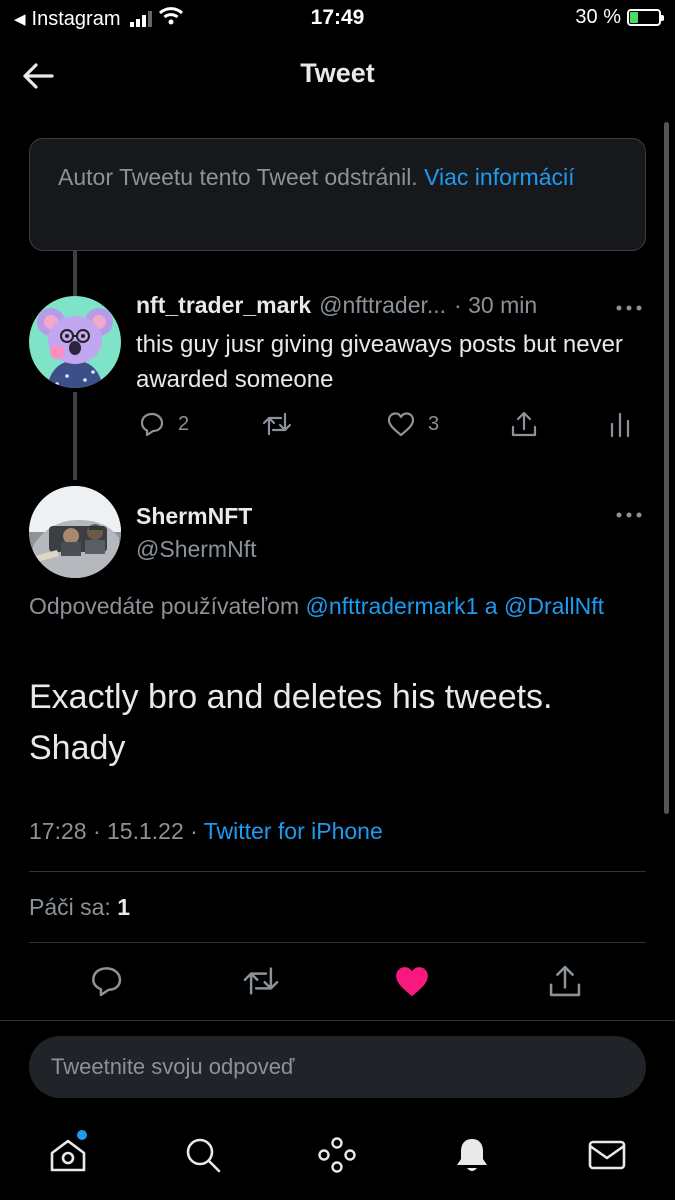 This screenshot has height=1200, width=675. I want to click on likes-label: Páči sa:, so click(70, 907).